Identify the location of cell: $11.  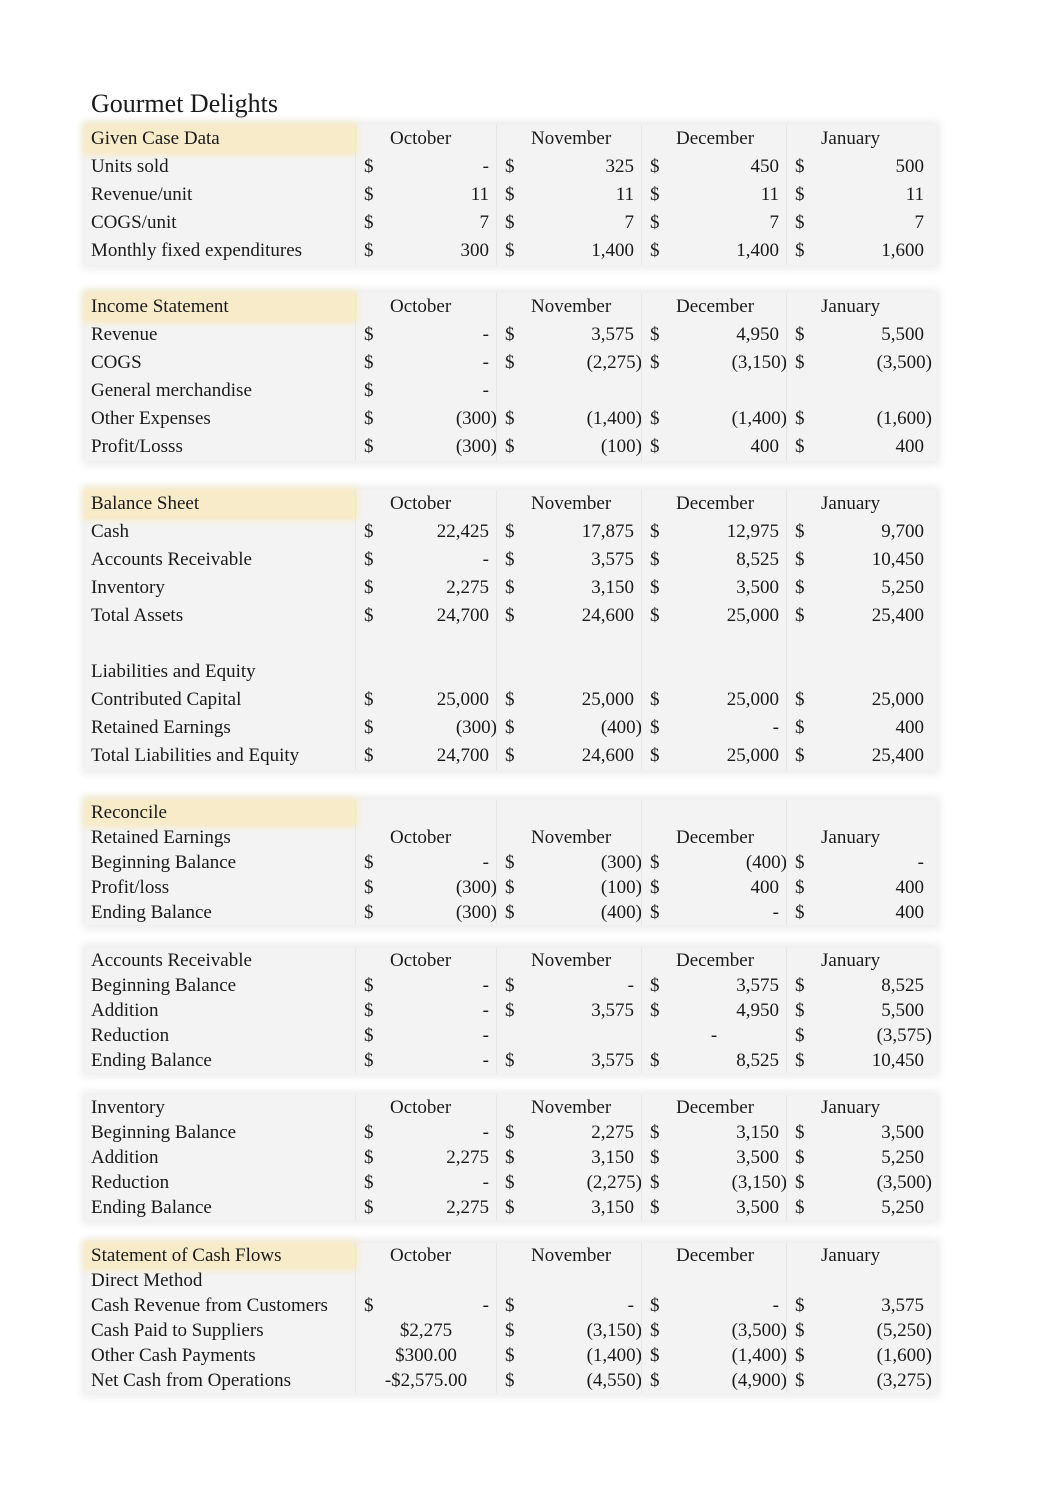
(713, 195).